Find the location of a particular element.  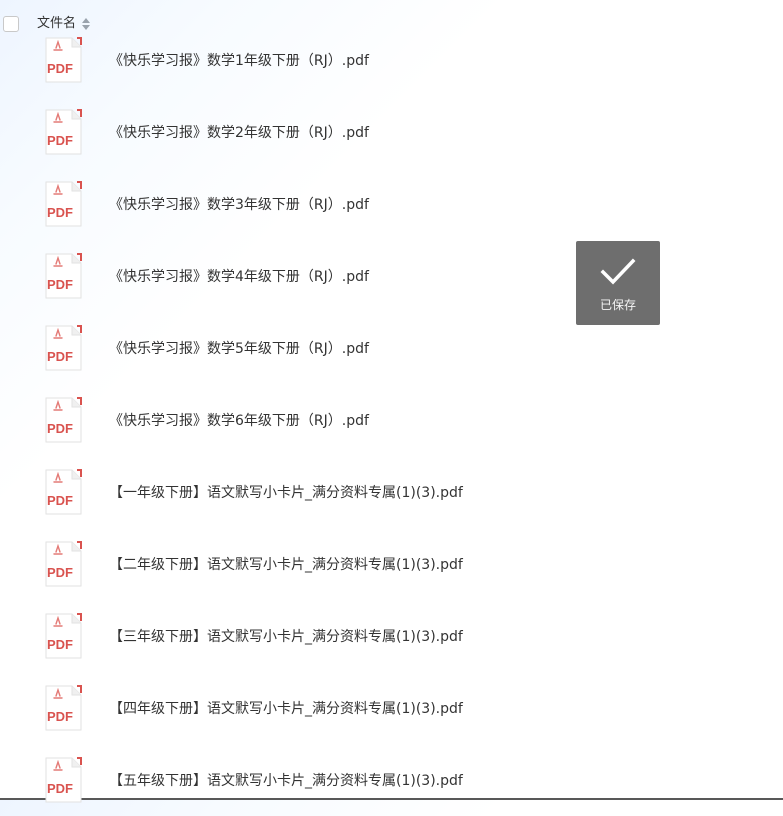

file-row: PDF 《快乐学习报》数学2年级下册（RJ）.pdf is located at coordinates (391, 132).